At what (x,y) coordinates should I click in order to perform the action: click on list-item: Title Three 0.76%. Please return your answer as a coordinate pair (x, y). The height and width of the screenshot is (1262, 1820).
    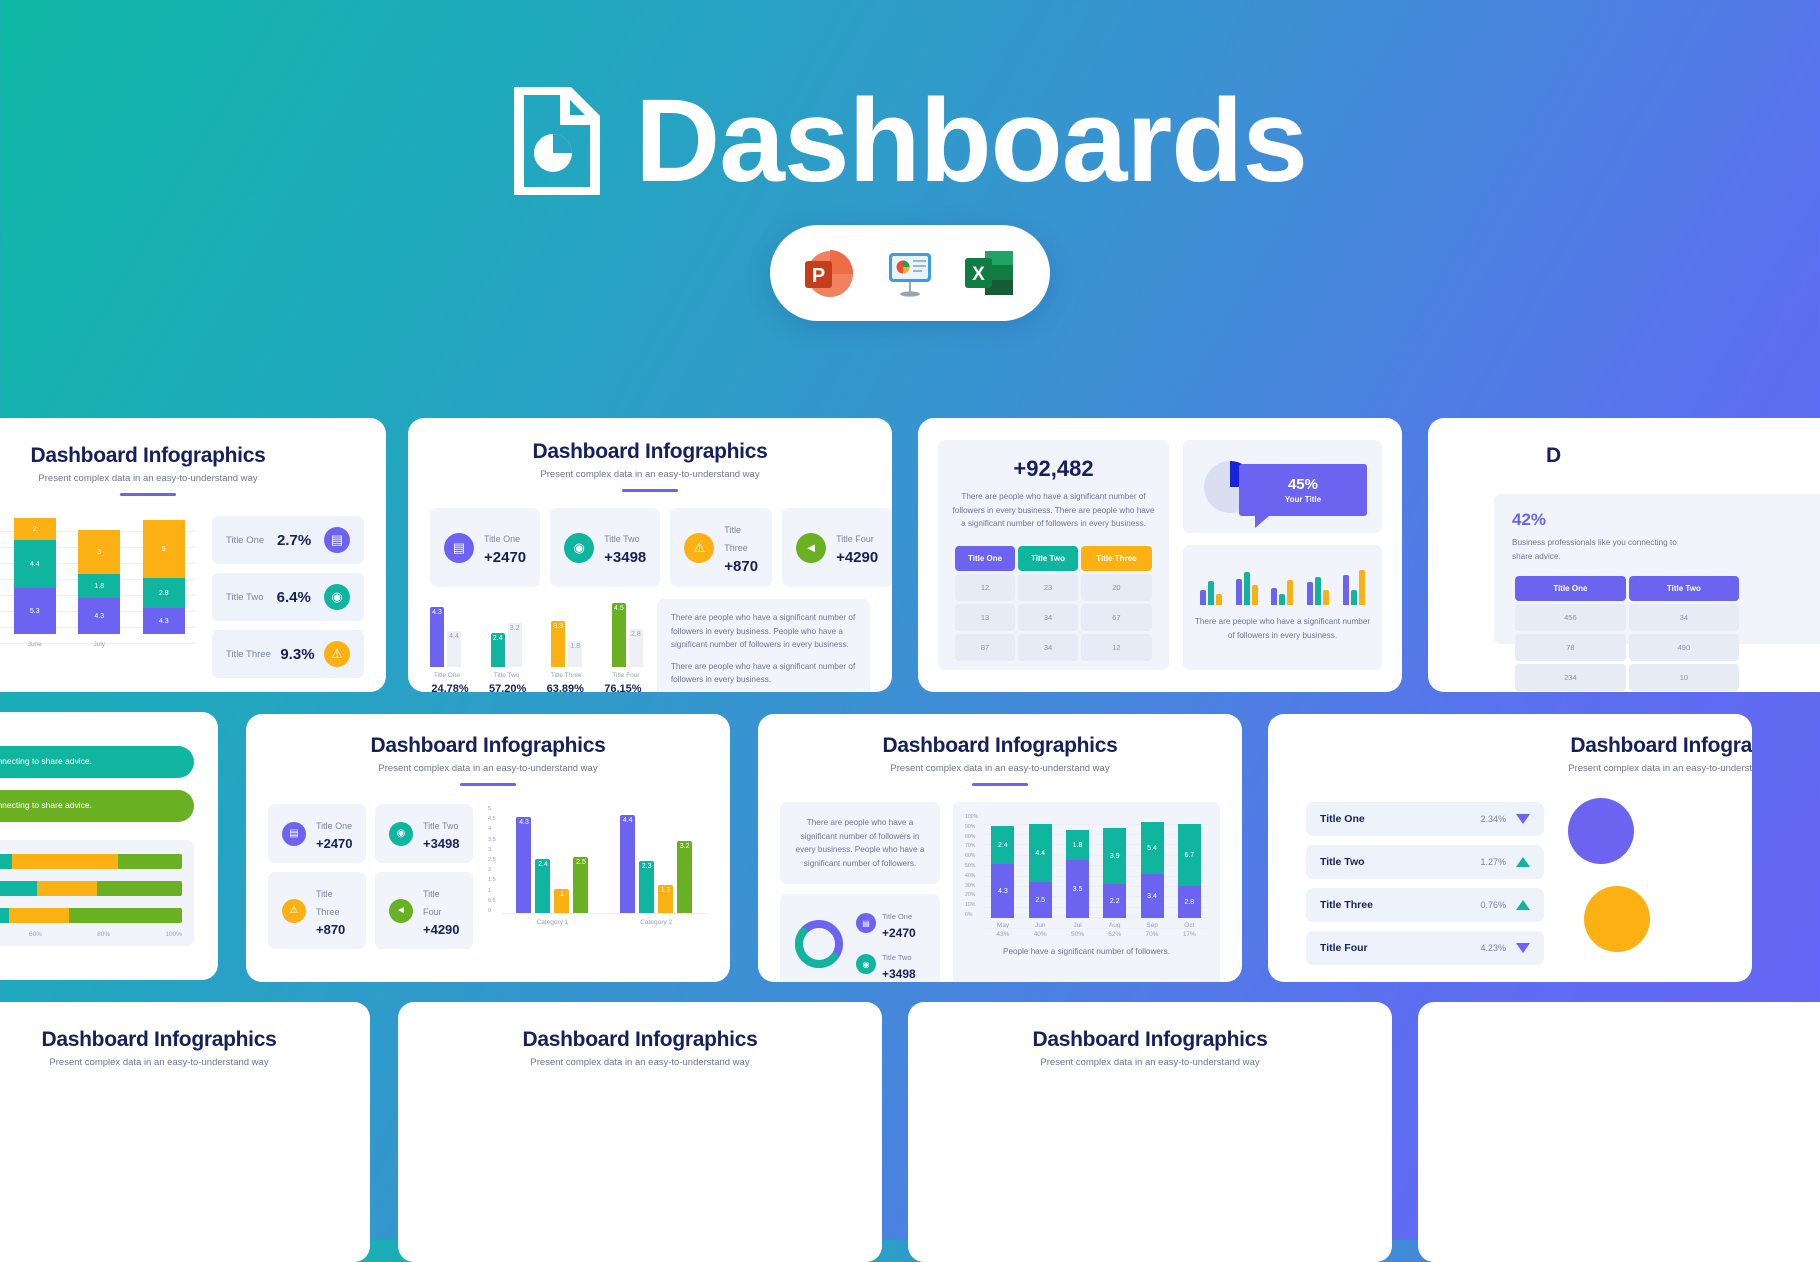
    Looking at the image, I should click on (1425, 905).